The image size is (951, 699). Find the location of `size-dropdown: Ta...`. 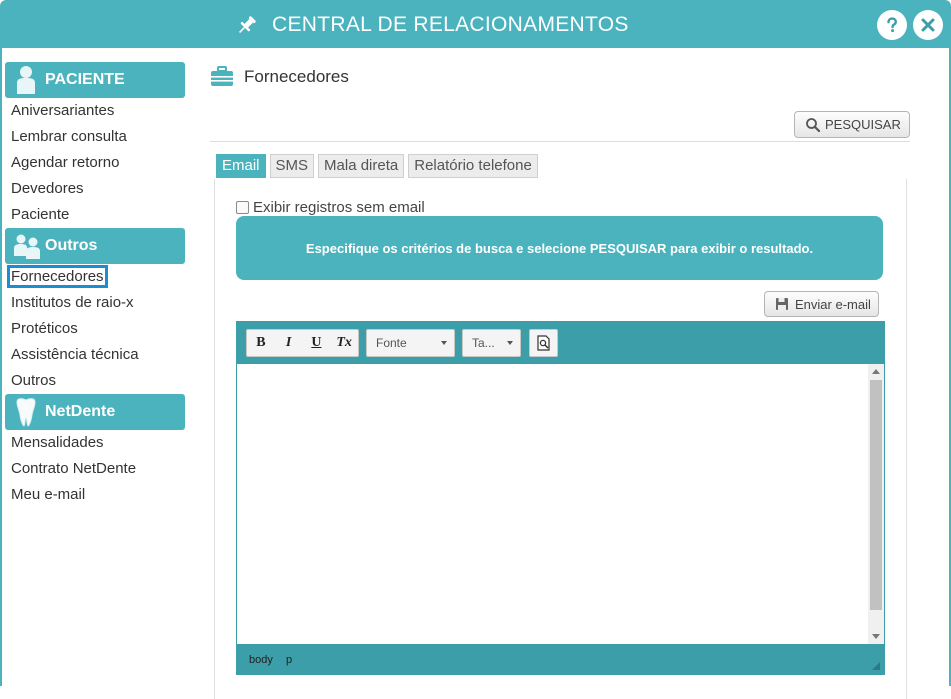

size-dropdown: Ta... is located at coordinates (491, 343).